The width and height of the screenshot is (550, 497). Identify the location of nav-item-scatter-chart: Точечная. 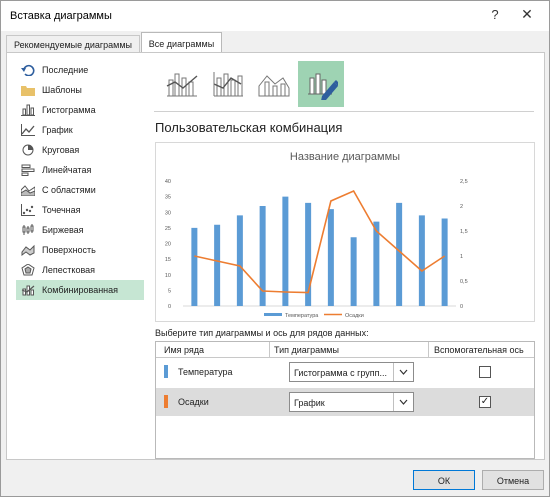
(80, 210).